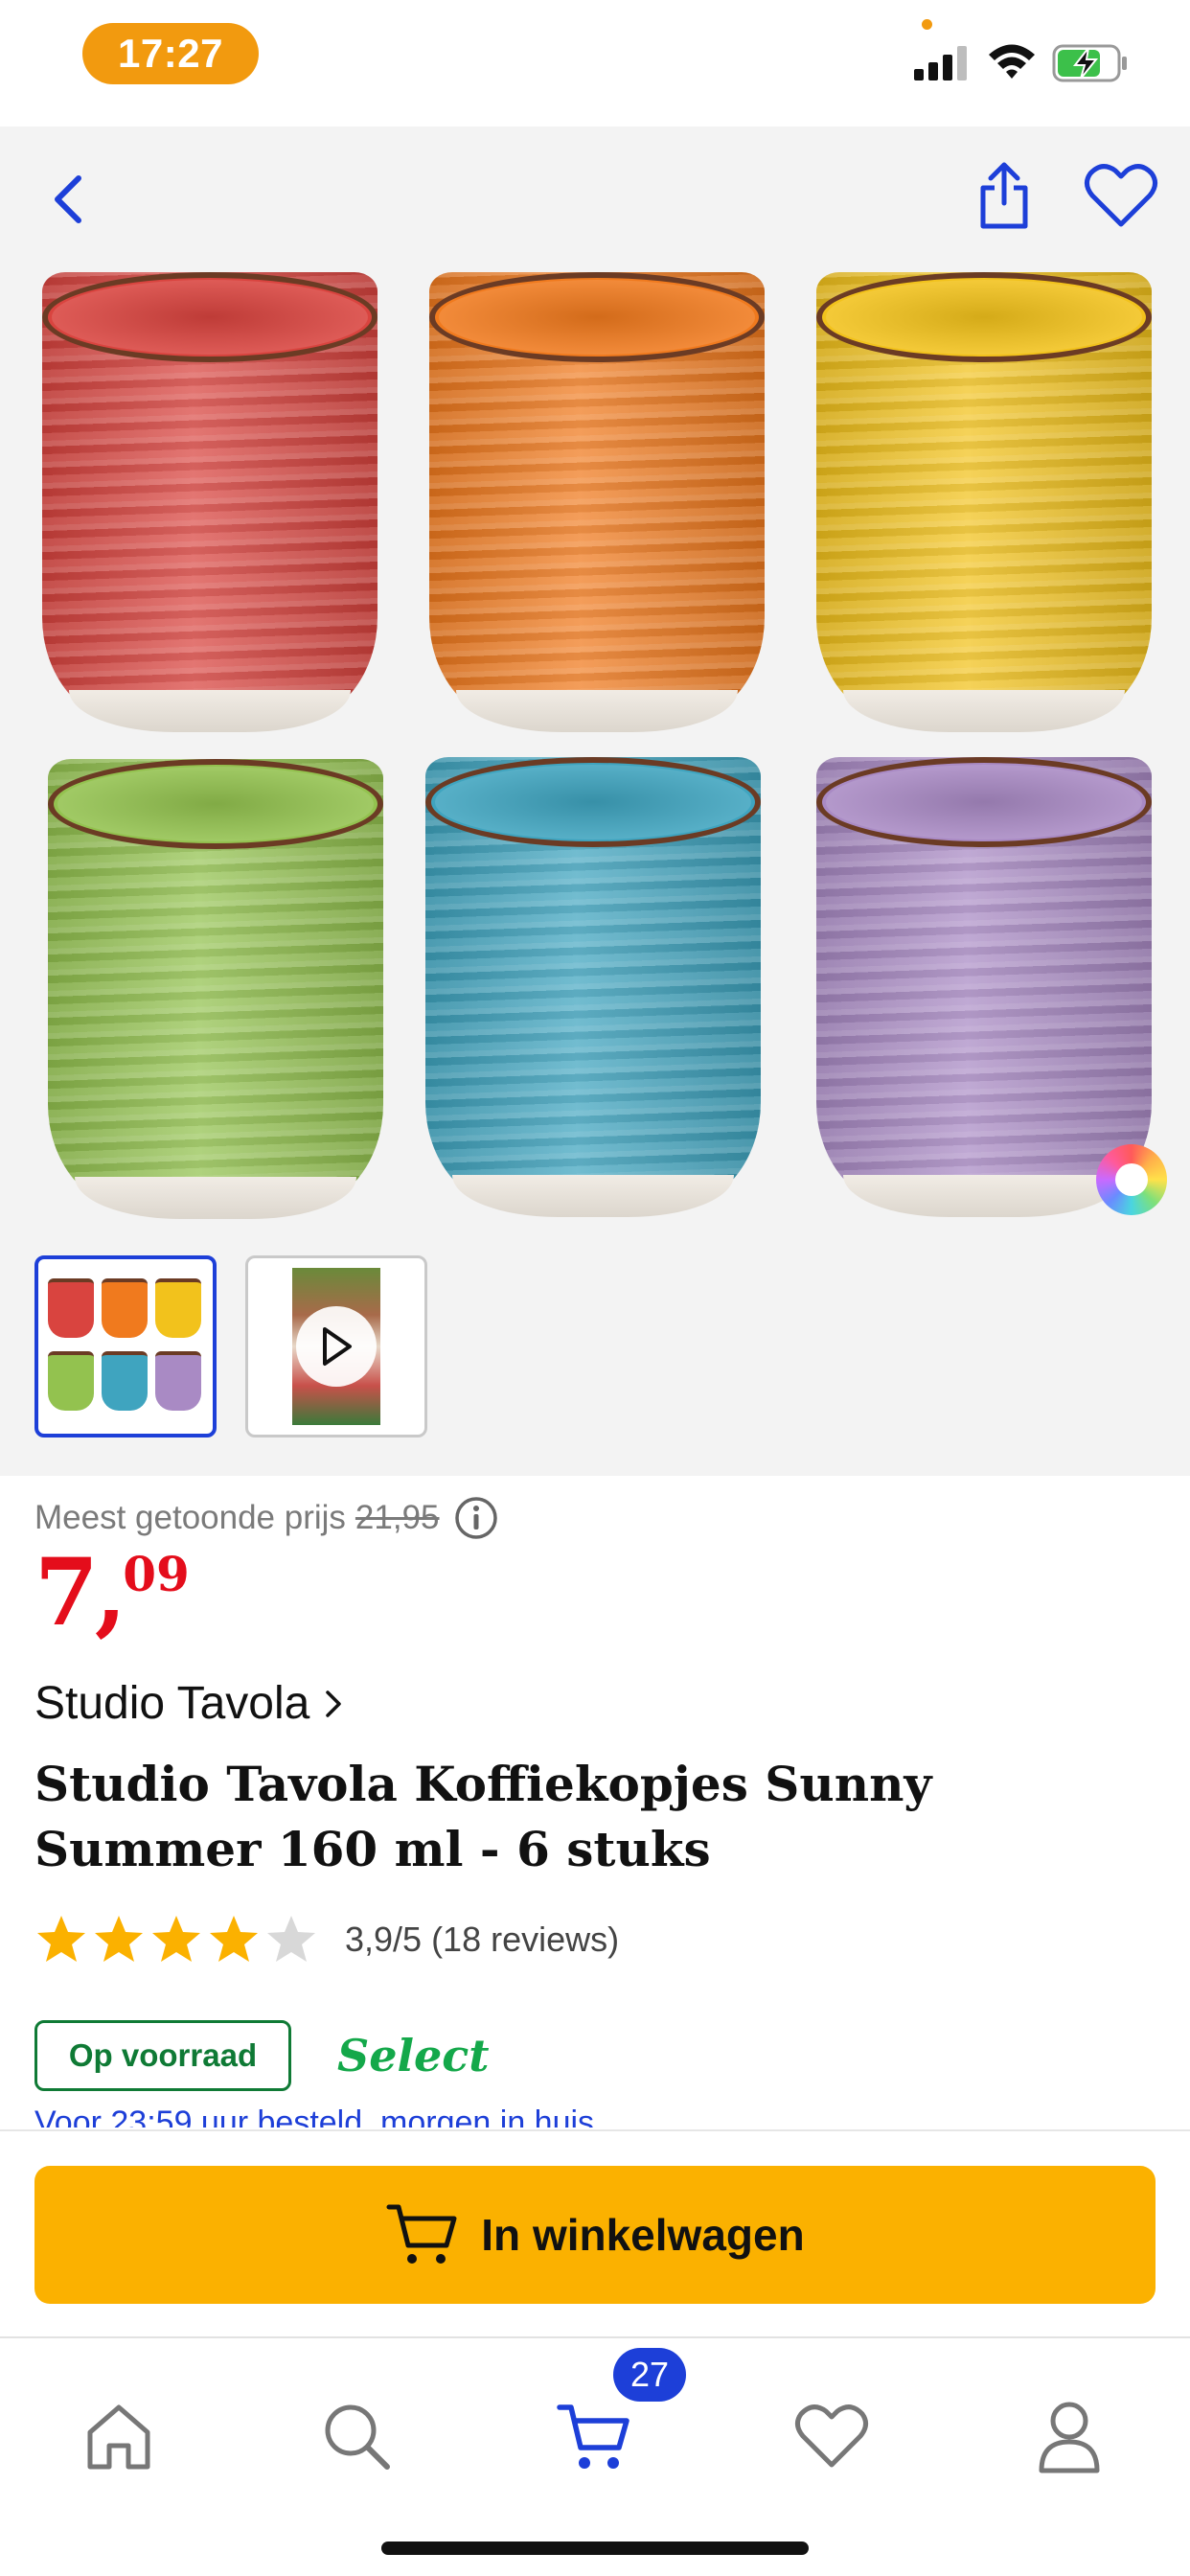 The image size is (1190, 2576). Describe the element at coordinates (163, 2055) in the screenshot. I see `stock-badge: Op voorraad` at that location.